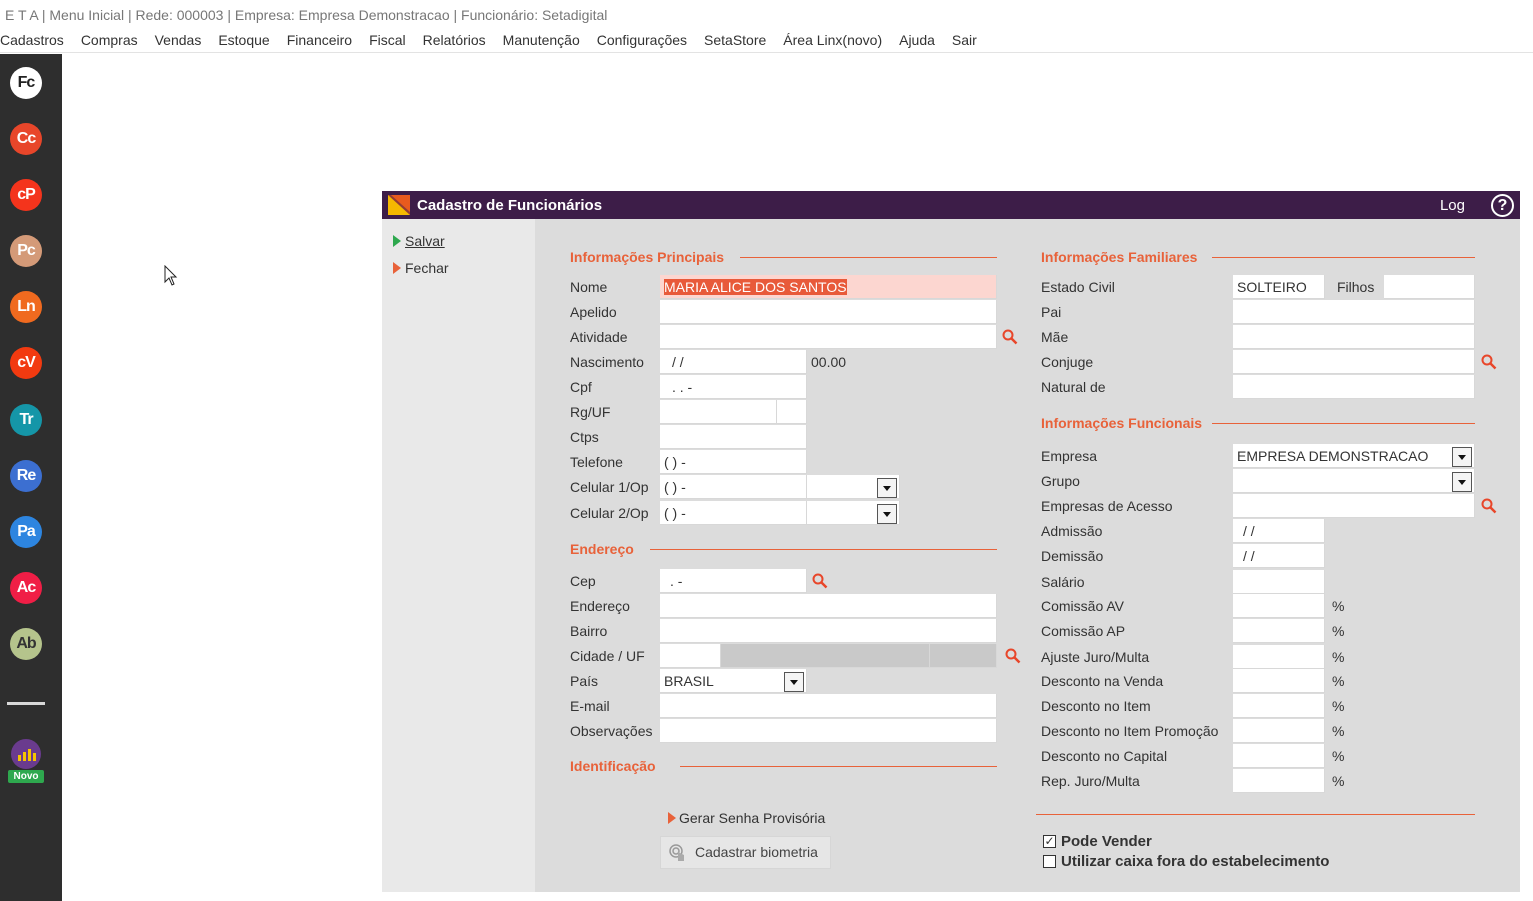 The height and width of the screenshot is (901, 1533). I want to click on sidebar-button-fc: Fc, so click(26, 83).